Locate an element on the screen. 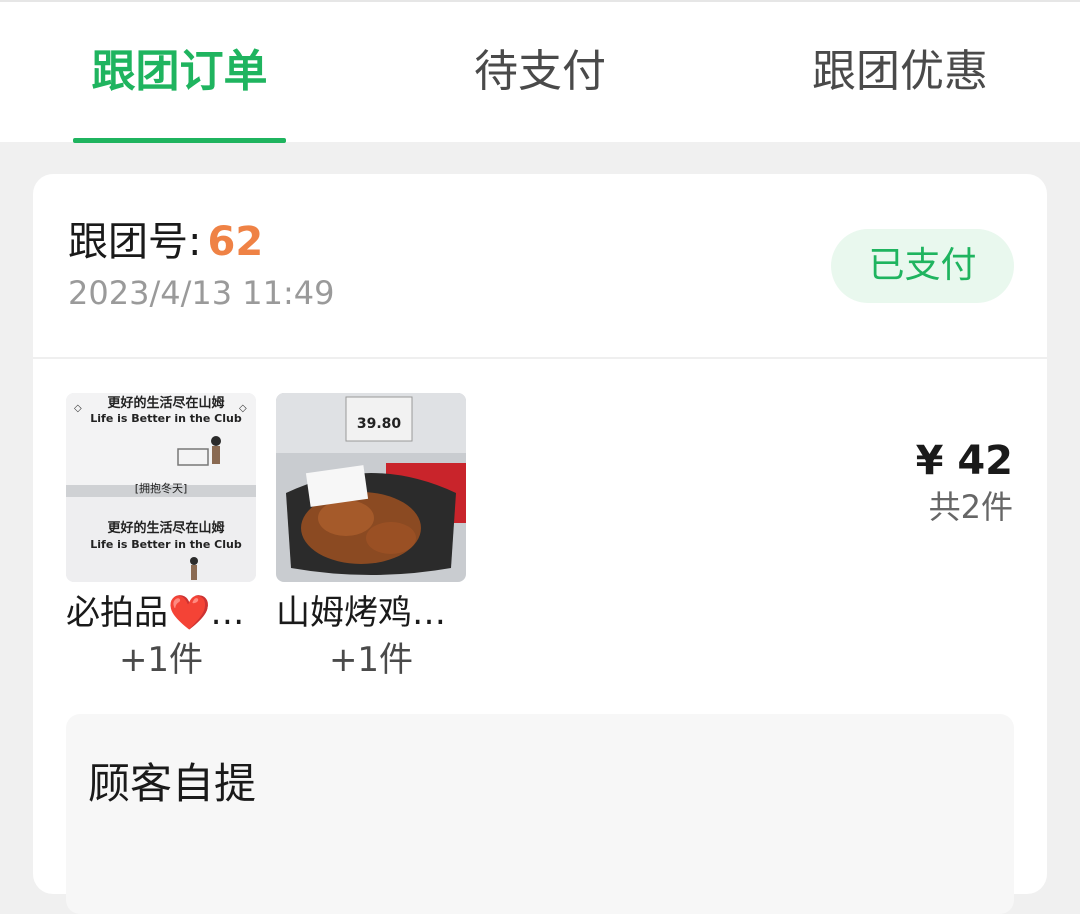 The height and width of the screenshot is (914, 1080). tab-group-orders: 跟团订单 is located at coordinates (179, 72).